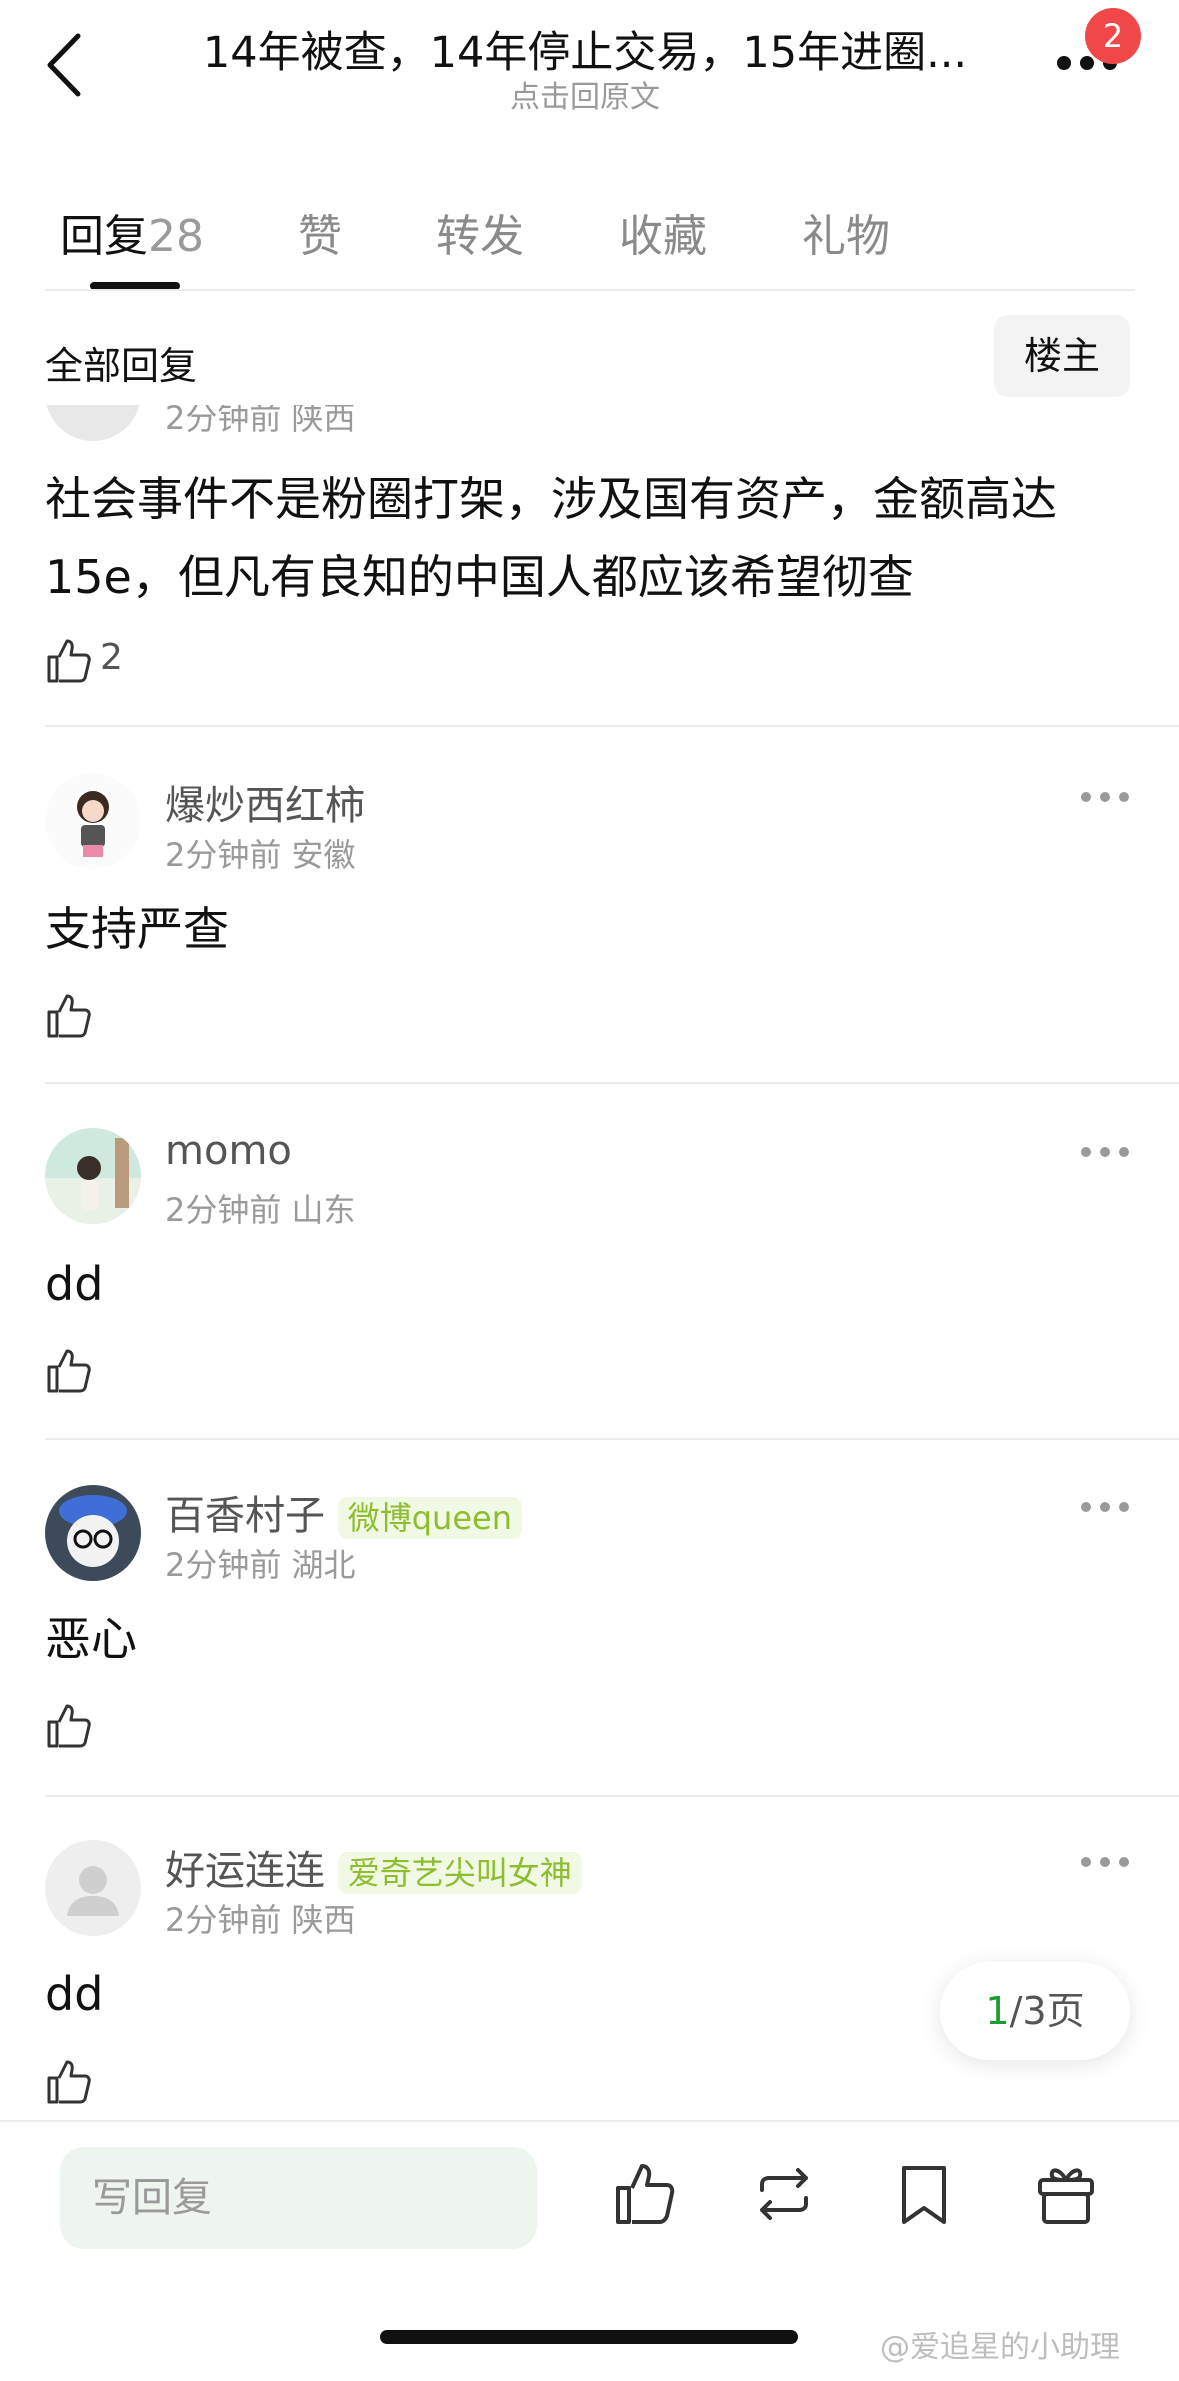  What do you see at coordinates (590, 290) in the screenshot?
I see `tabs-divider` at bounding box center [590, 290].